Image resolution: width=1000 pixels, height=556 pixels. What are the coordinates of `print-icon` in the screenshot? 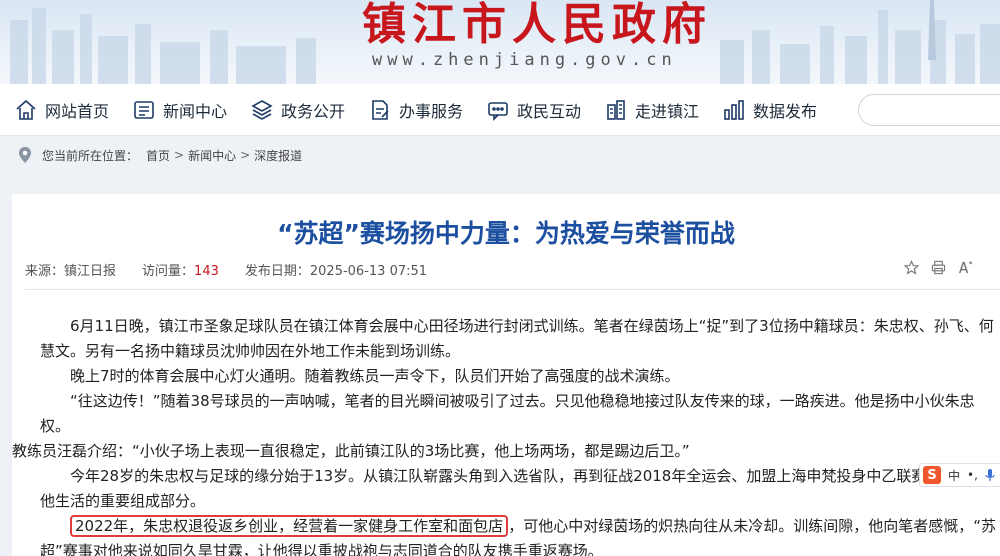 It's located at (938, 267).